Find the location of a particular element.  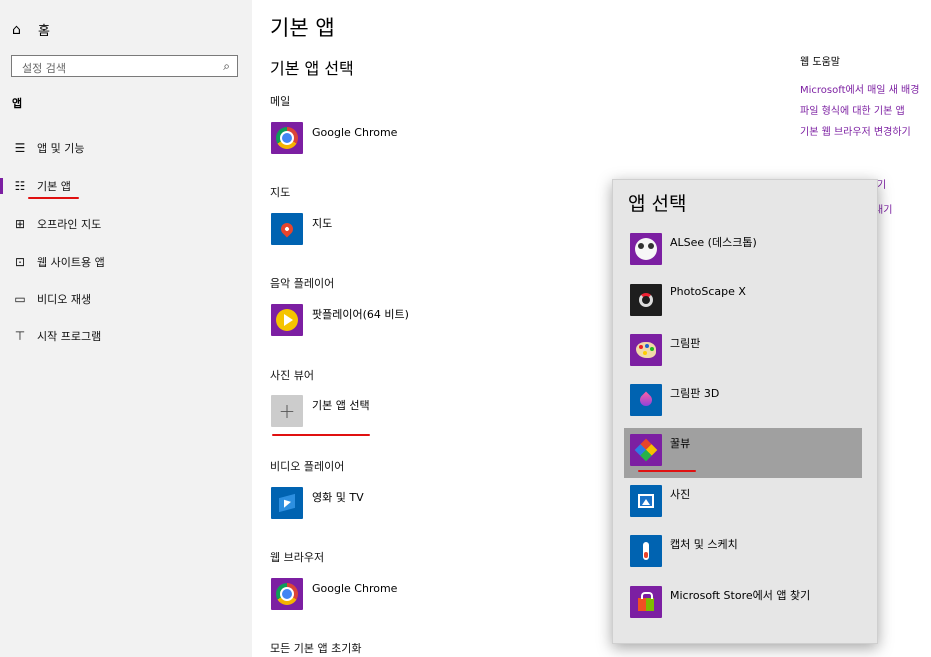

sidebar-item-label: 웹 사이트용 앱 is located at coordinates (71, 262).